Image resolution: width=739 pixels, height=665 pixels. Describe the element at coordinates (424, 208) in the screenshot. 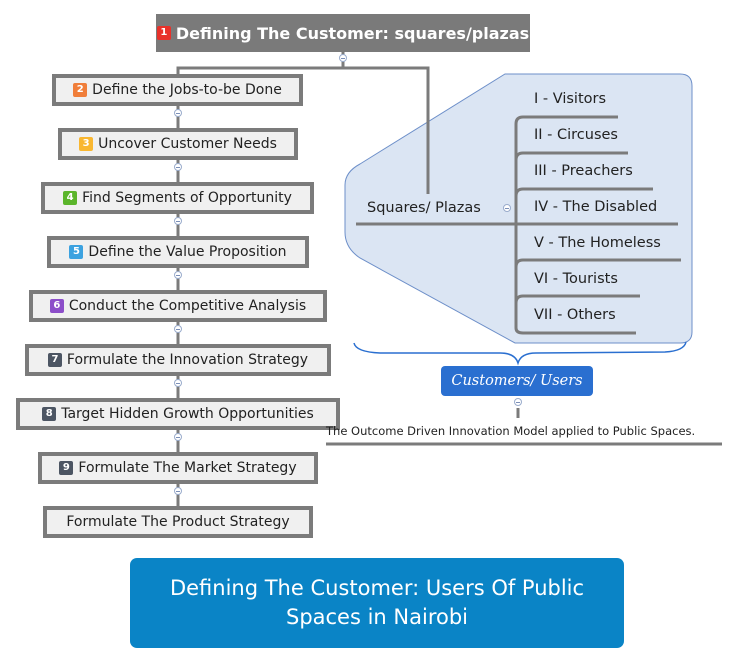

I see `branch-squares-plazas: Squares/ Plazas` at that location.